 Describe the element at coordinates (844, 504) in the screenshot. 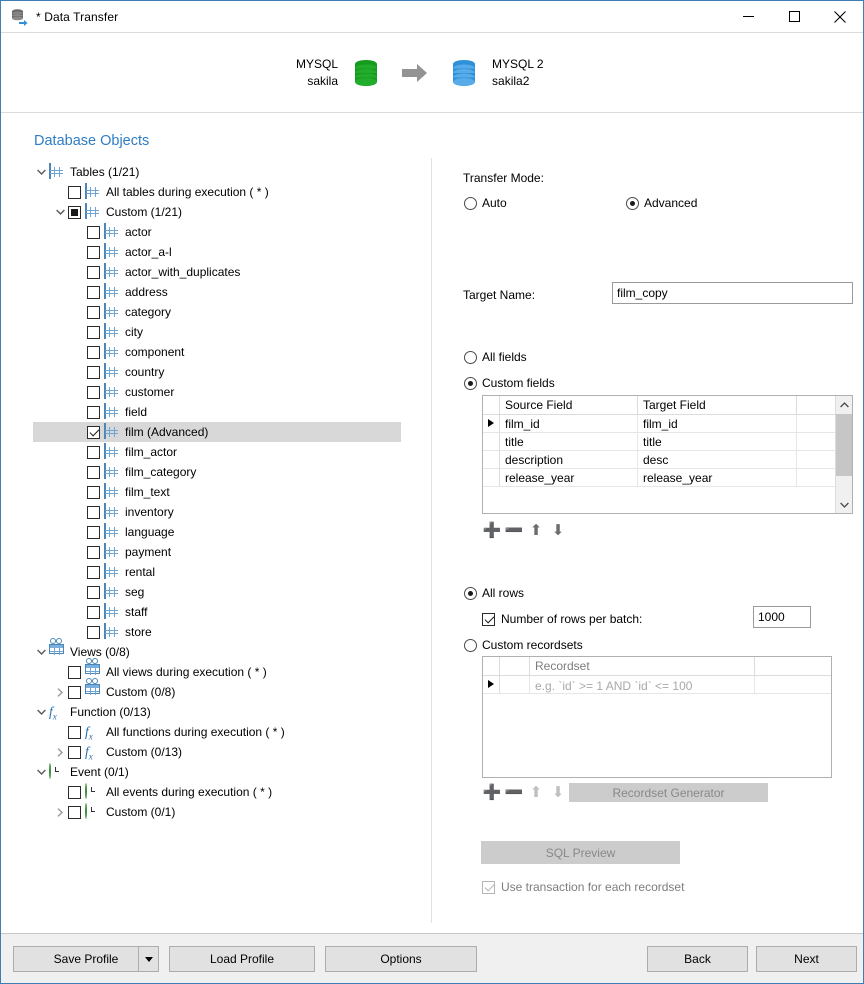

I see `scroll-down-icon` at that location.